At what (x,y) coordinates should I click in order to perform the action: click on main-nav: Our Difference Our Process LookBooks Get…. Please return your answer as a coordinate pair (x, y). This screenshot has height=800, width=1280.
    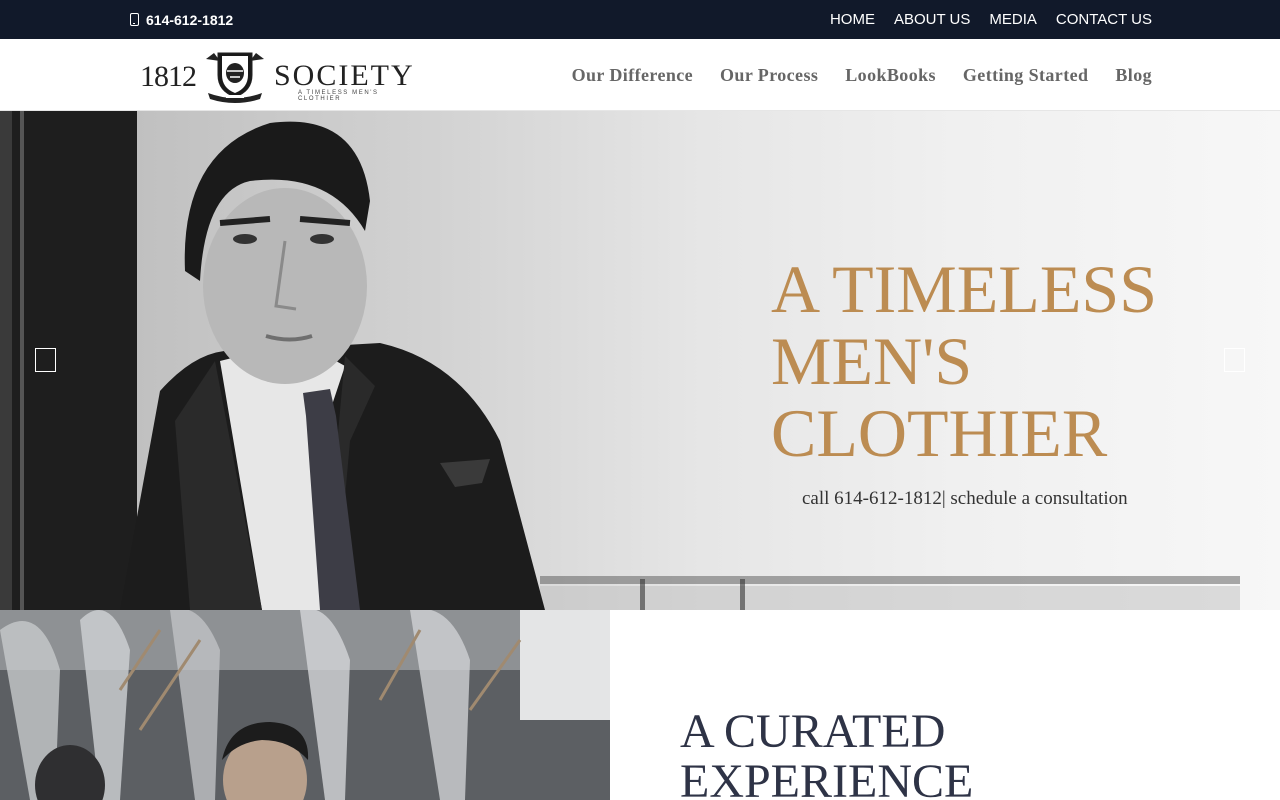
    Looking at the image, I should click on (862, 75).